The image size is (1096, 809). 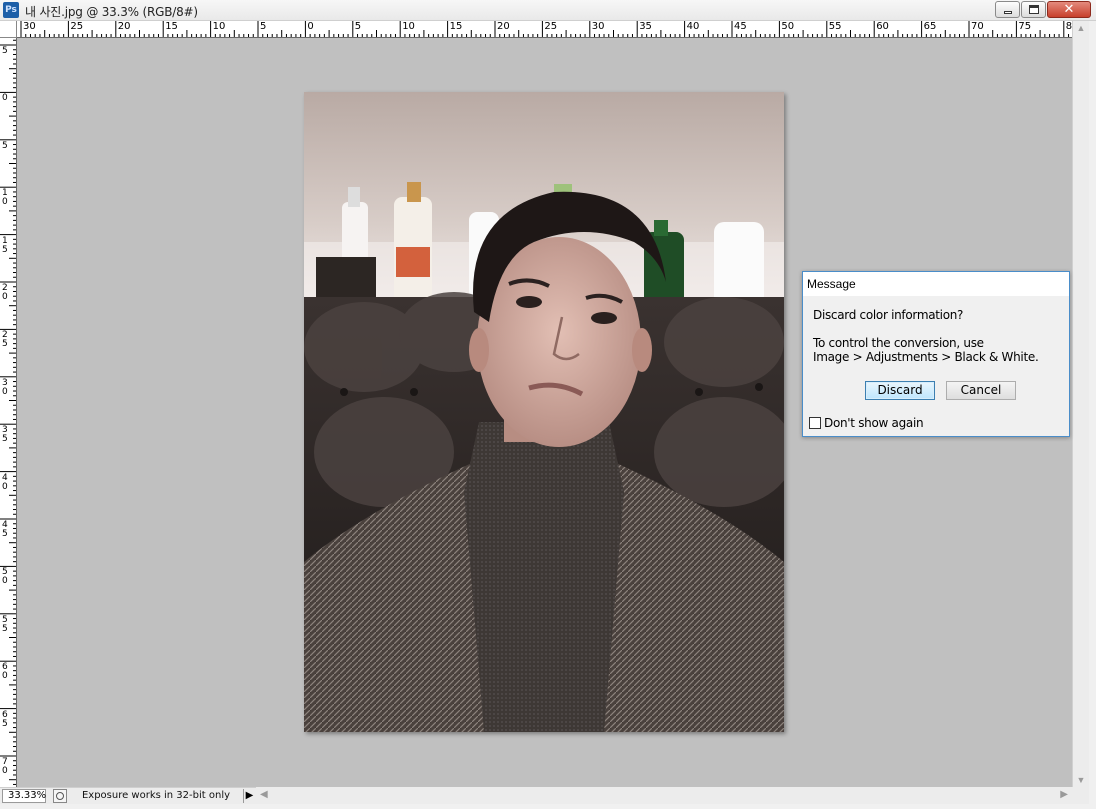 What do you see at coordinates (548, 10) in the screenshot?
I see `window-titlebar: Ps 내 사진.jpg @ 33.3% (RGB/8#) ✕` at bounding box center [548, 10].